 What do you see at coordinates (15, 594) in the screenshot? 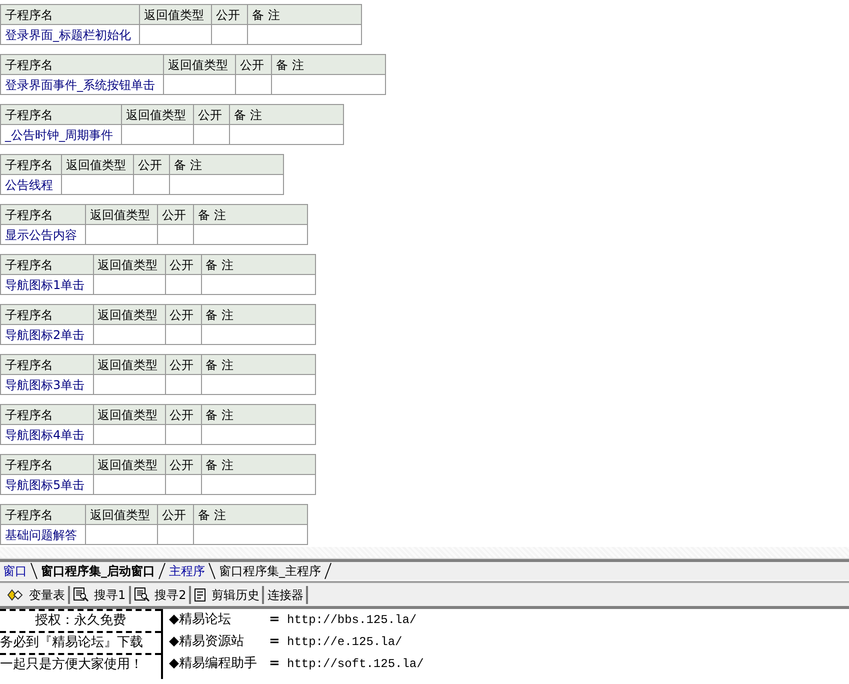
I see `variables-icon` at bounding box center [15, 594].